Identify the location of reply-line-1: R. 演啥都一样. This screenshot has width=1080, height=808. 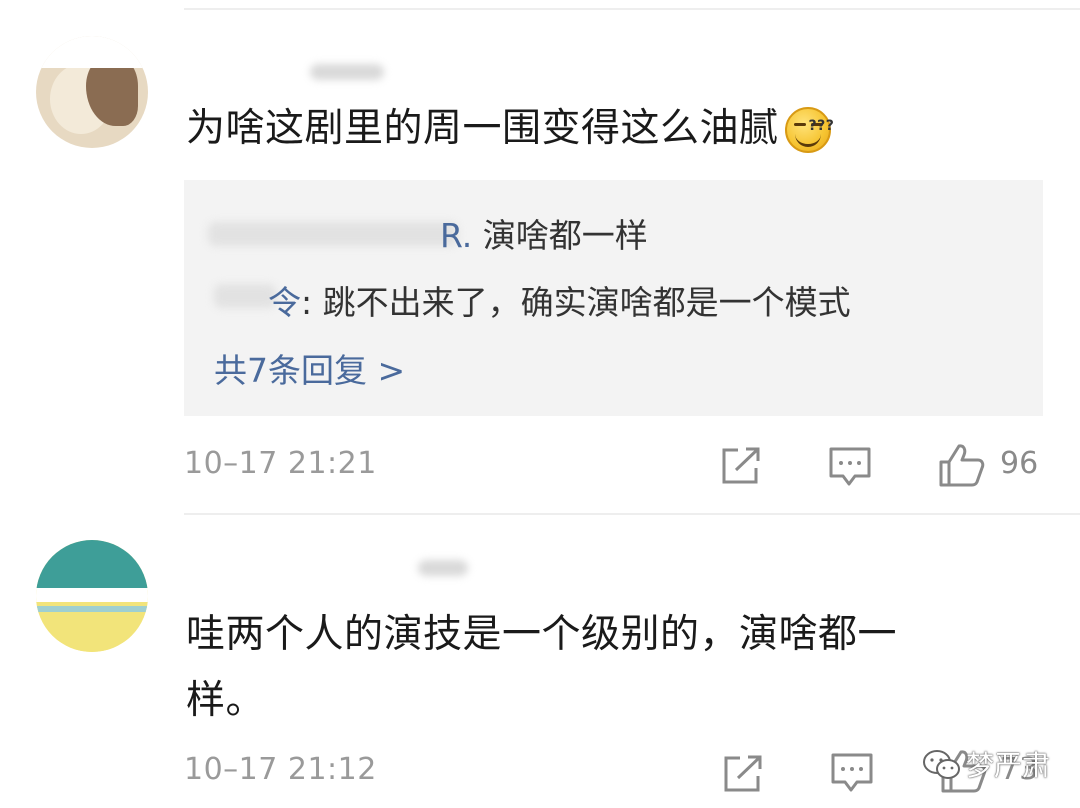
(544, 233).